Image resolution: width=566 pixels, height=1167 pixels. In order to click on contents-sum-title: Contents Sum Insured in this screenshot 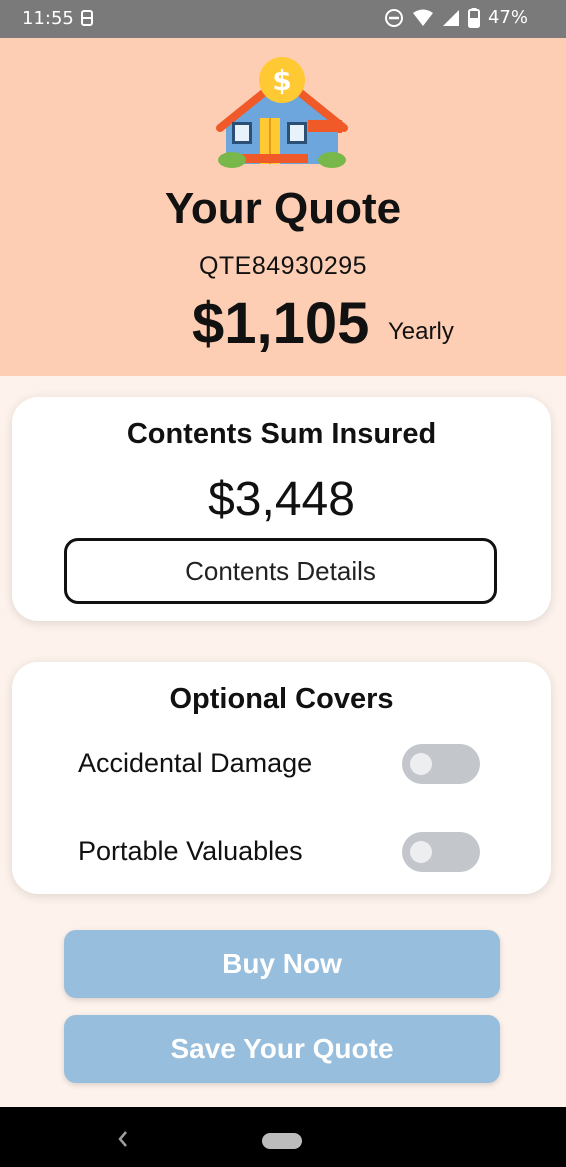, I will do `click(281, 434)`.